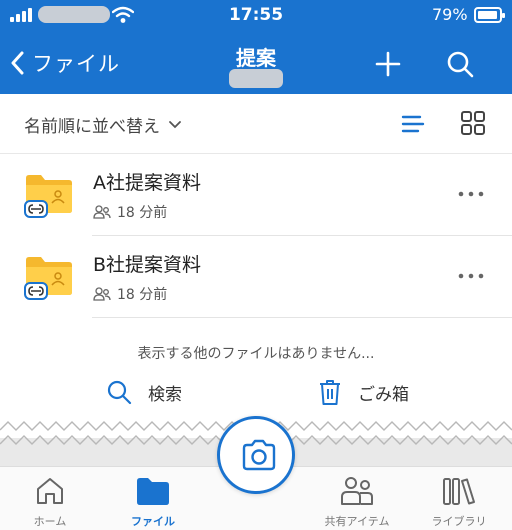  I want to click on list-view-icon, so click(413, 124).